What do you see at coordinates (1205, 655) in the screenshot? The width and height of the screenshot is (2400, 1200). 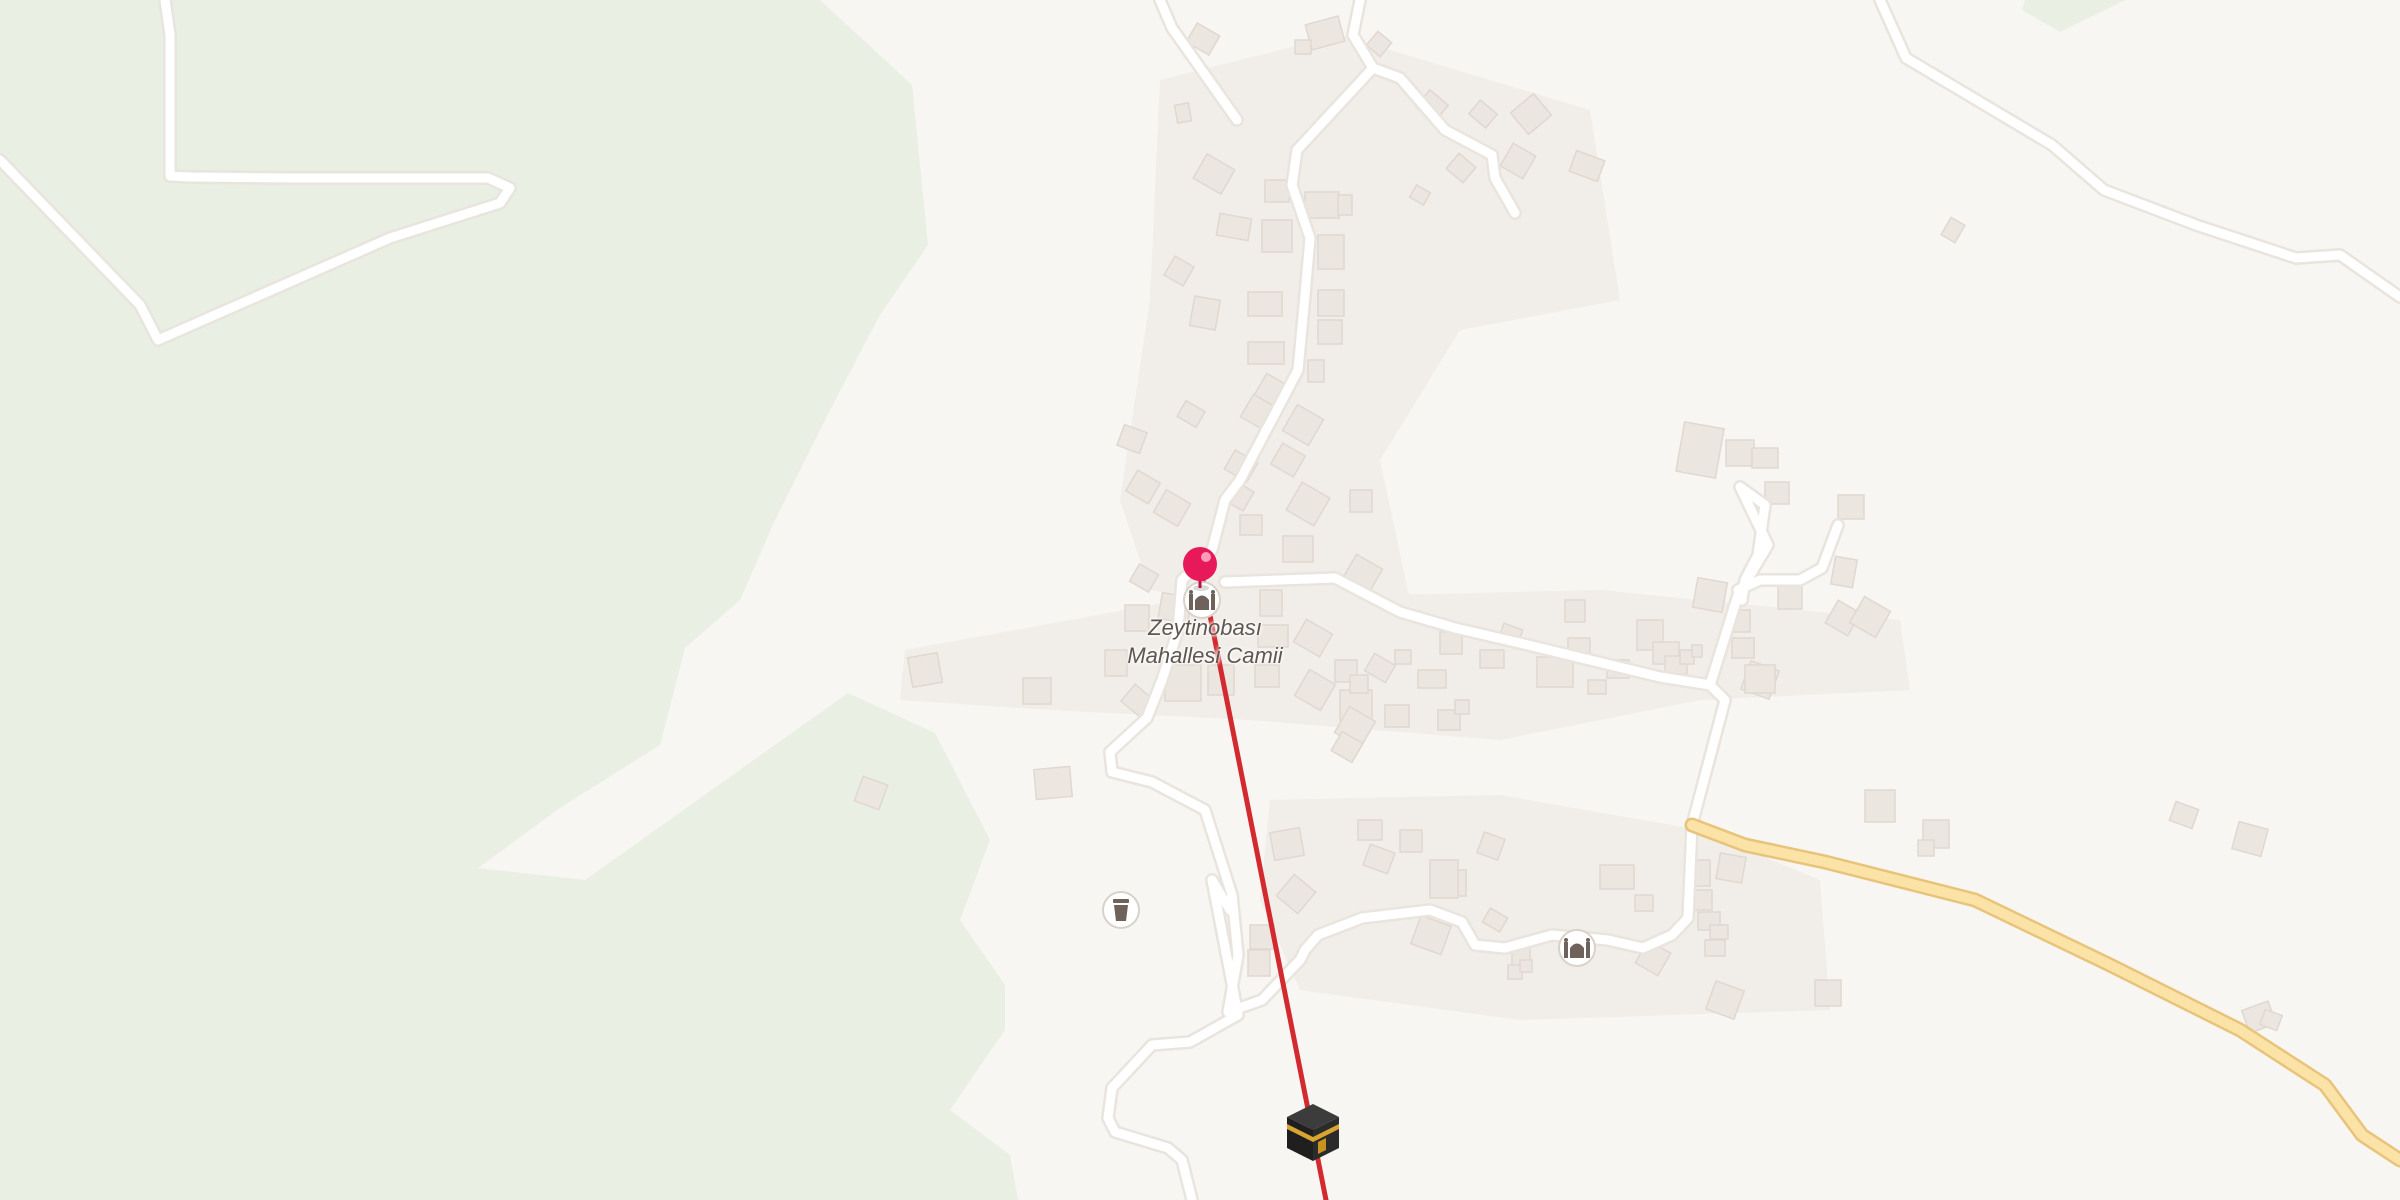 I see `poi-label-line-2: Mahallesi Camii` at bounding box center [1205, 655].